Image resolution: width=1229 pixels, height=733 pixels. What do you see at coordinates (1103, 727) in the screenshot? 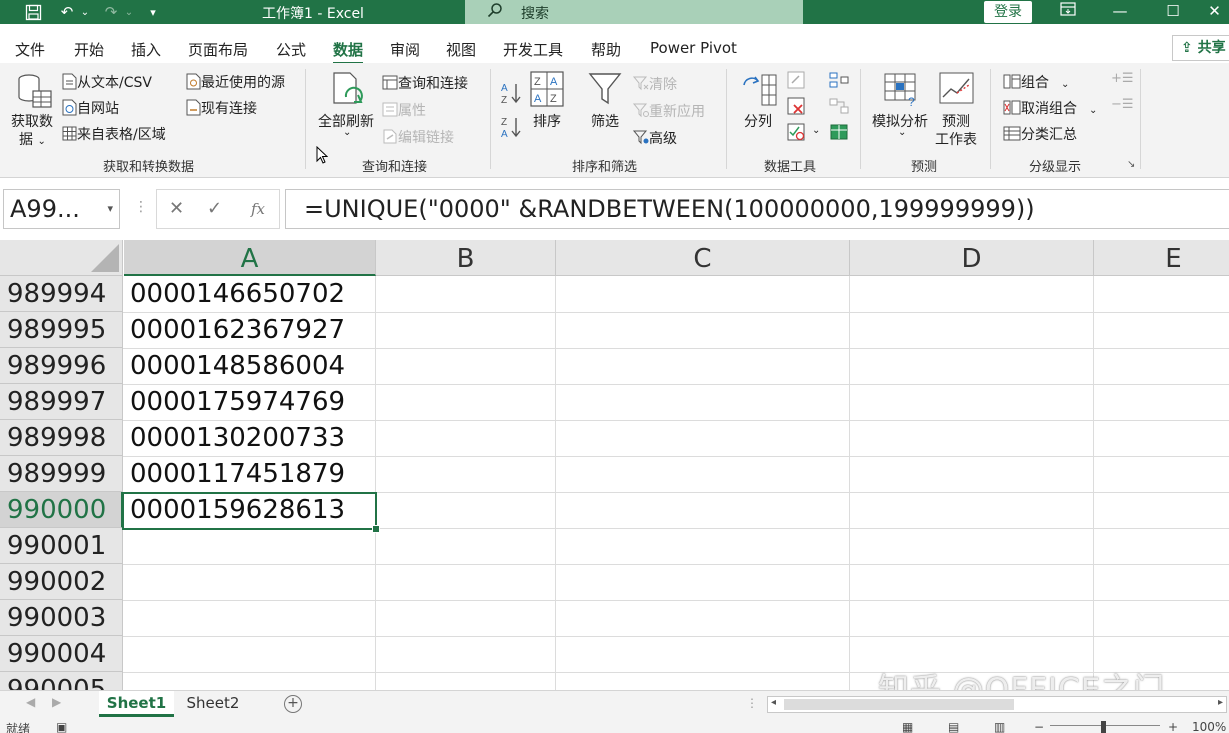
I see `zoom-slider-thumb` at bounding box center [1103, 727].